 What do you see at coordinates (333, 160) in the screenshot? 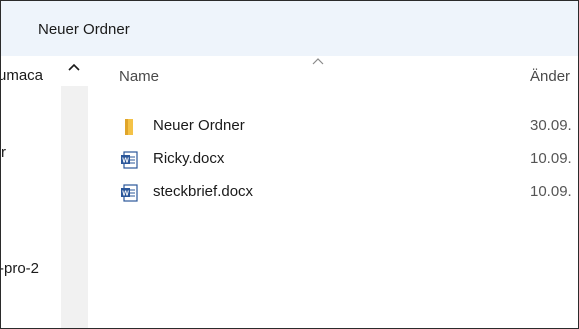
I see `file-row-ricky-docx: W Ricky.docx 10.09.` at bounding box center [333, 160].